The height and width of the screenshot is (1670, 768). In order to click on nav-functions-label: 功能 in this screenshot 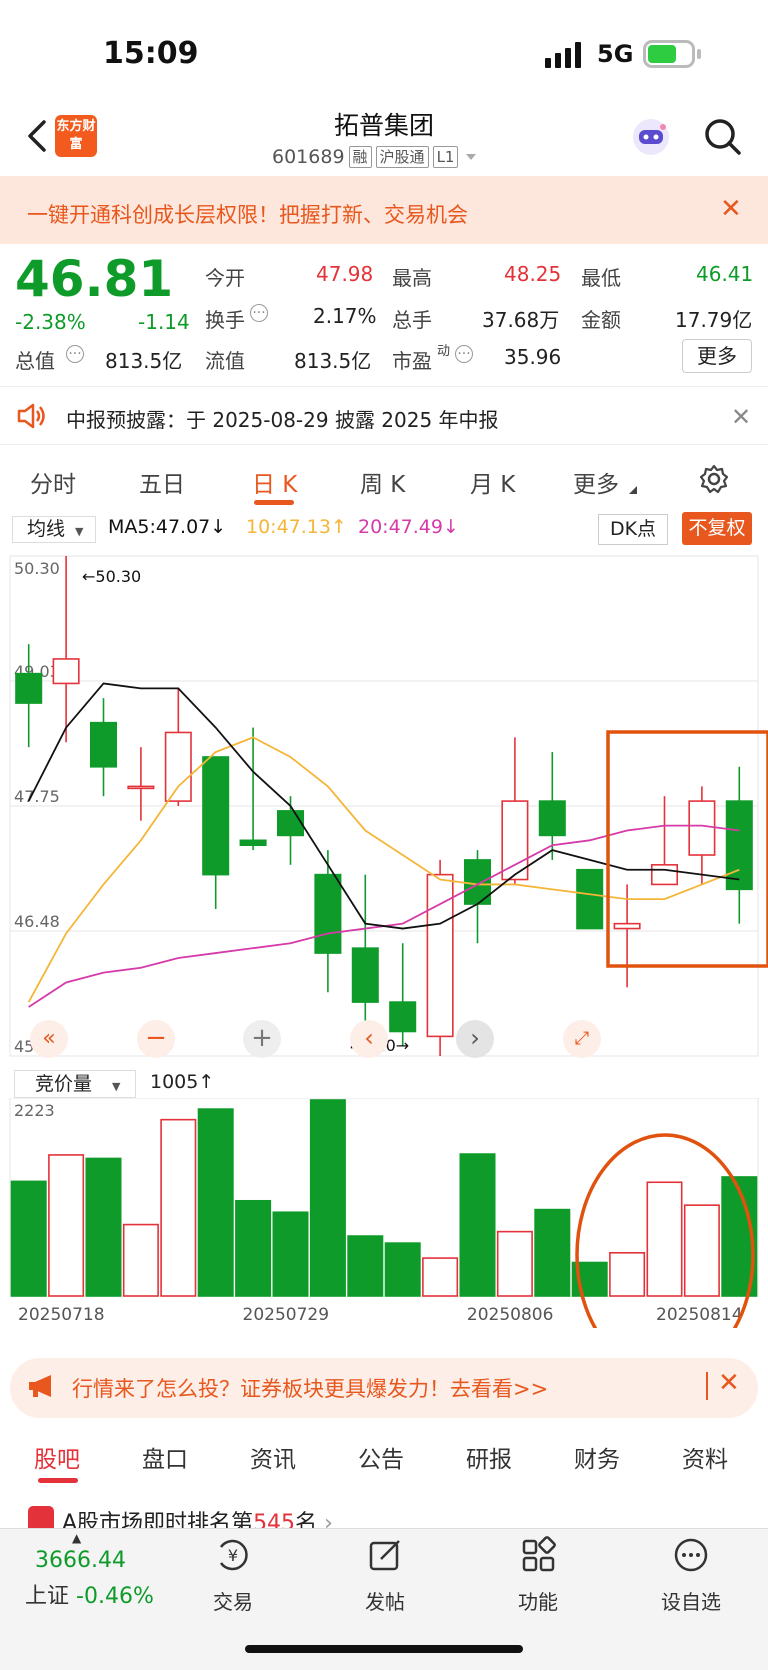, I will do `click(538, 1602)`.